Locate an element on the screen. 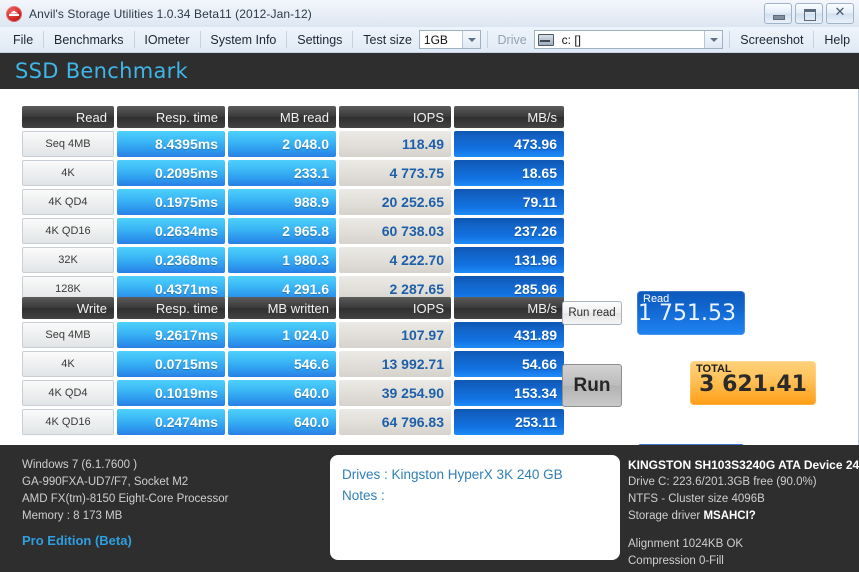 This screenshot has height=572, width=859. maximize-button is located at coordinates (809, 13).